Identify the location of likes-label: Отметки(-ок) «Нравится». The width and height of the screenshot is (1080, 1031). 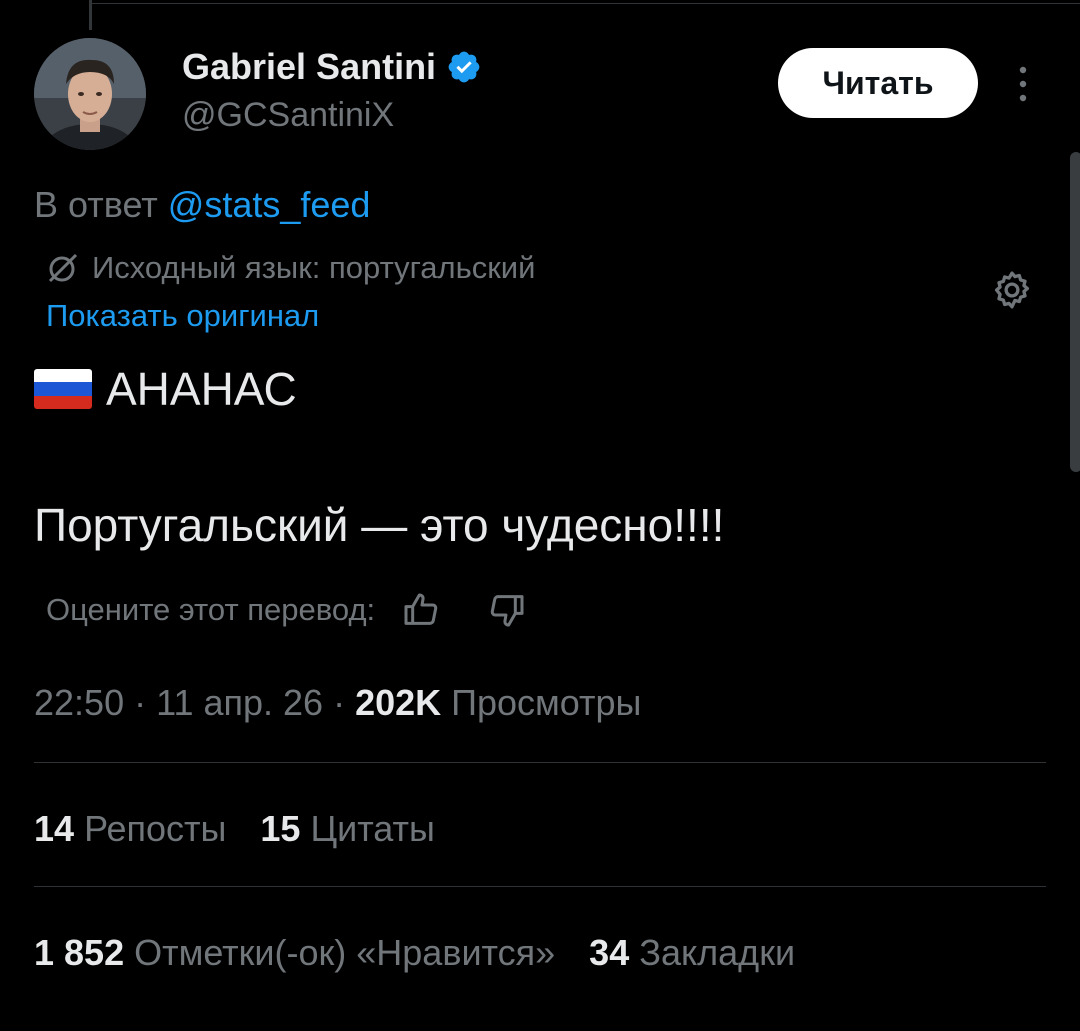
(345, 952).